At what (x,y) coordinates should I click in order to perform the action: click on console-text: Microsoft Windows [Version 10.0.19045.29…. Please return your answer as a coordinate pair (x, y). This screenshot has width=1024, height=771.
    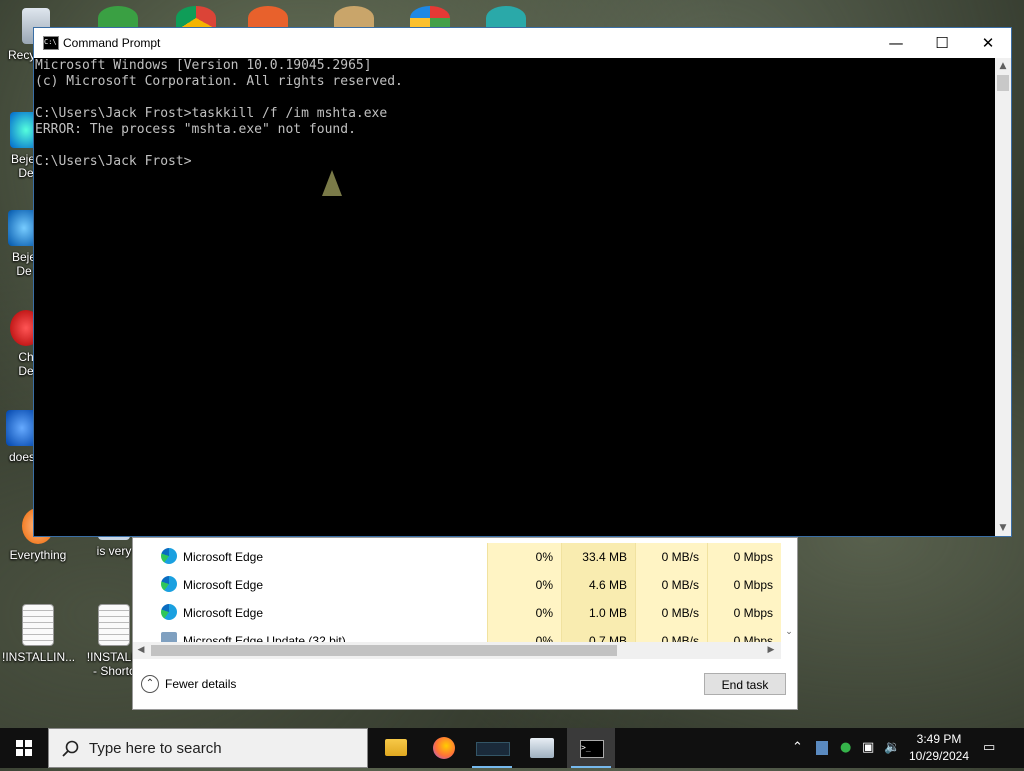
    Looking at the image, I should click on (219, 113).